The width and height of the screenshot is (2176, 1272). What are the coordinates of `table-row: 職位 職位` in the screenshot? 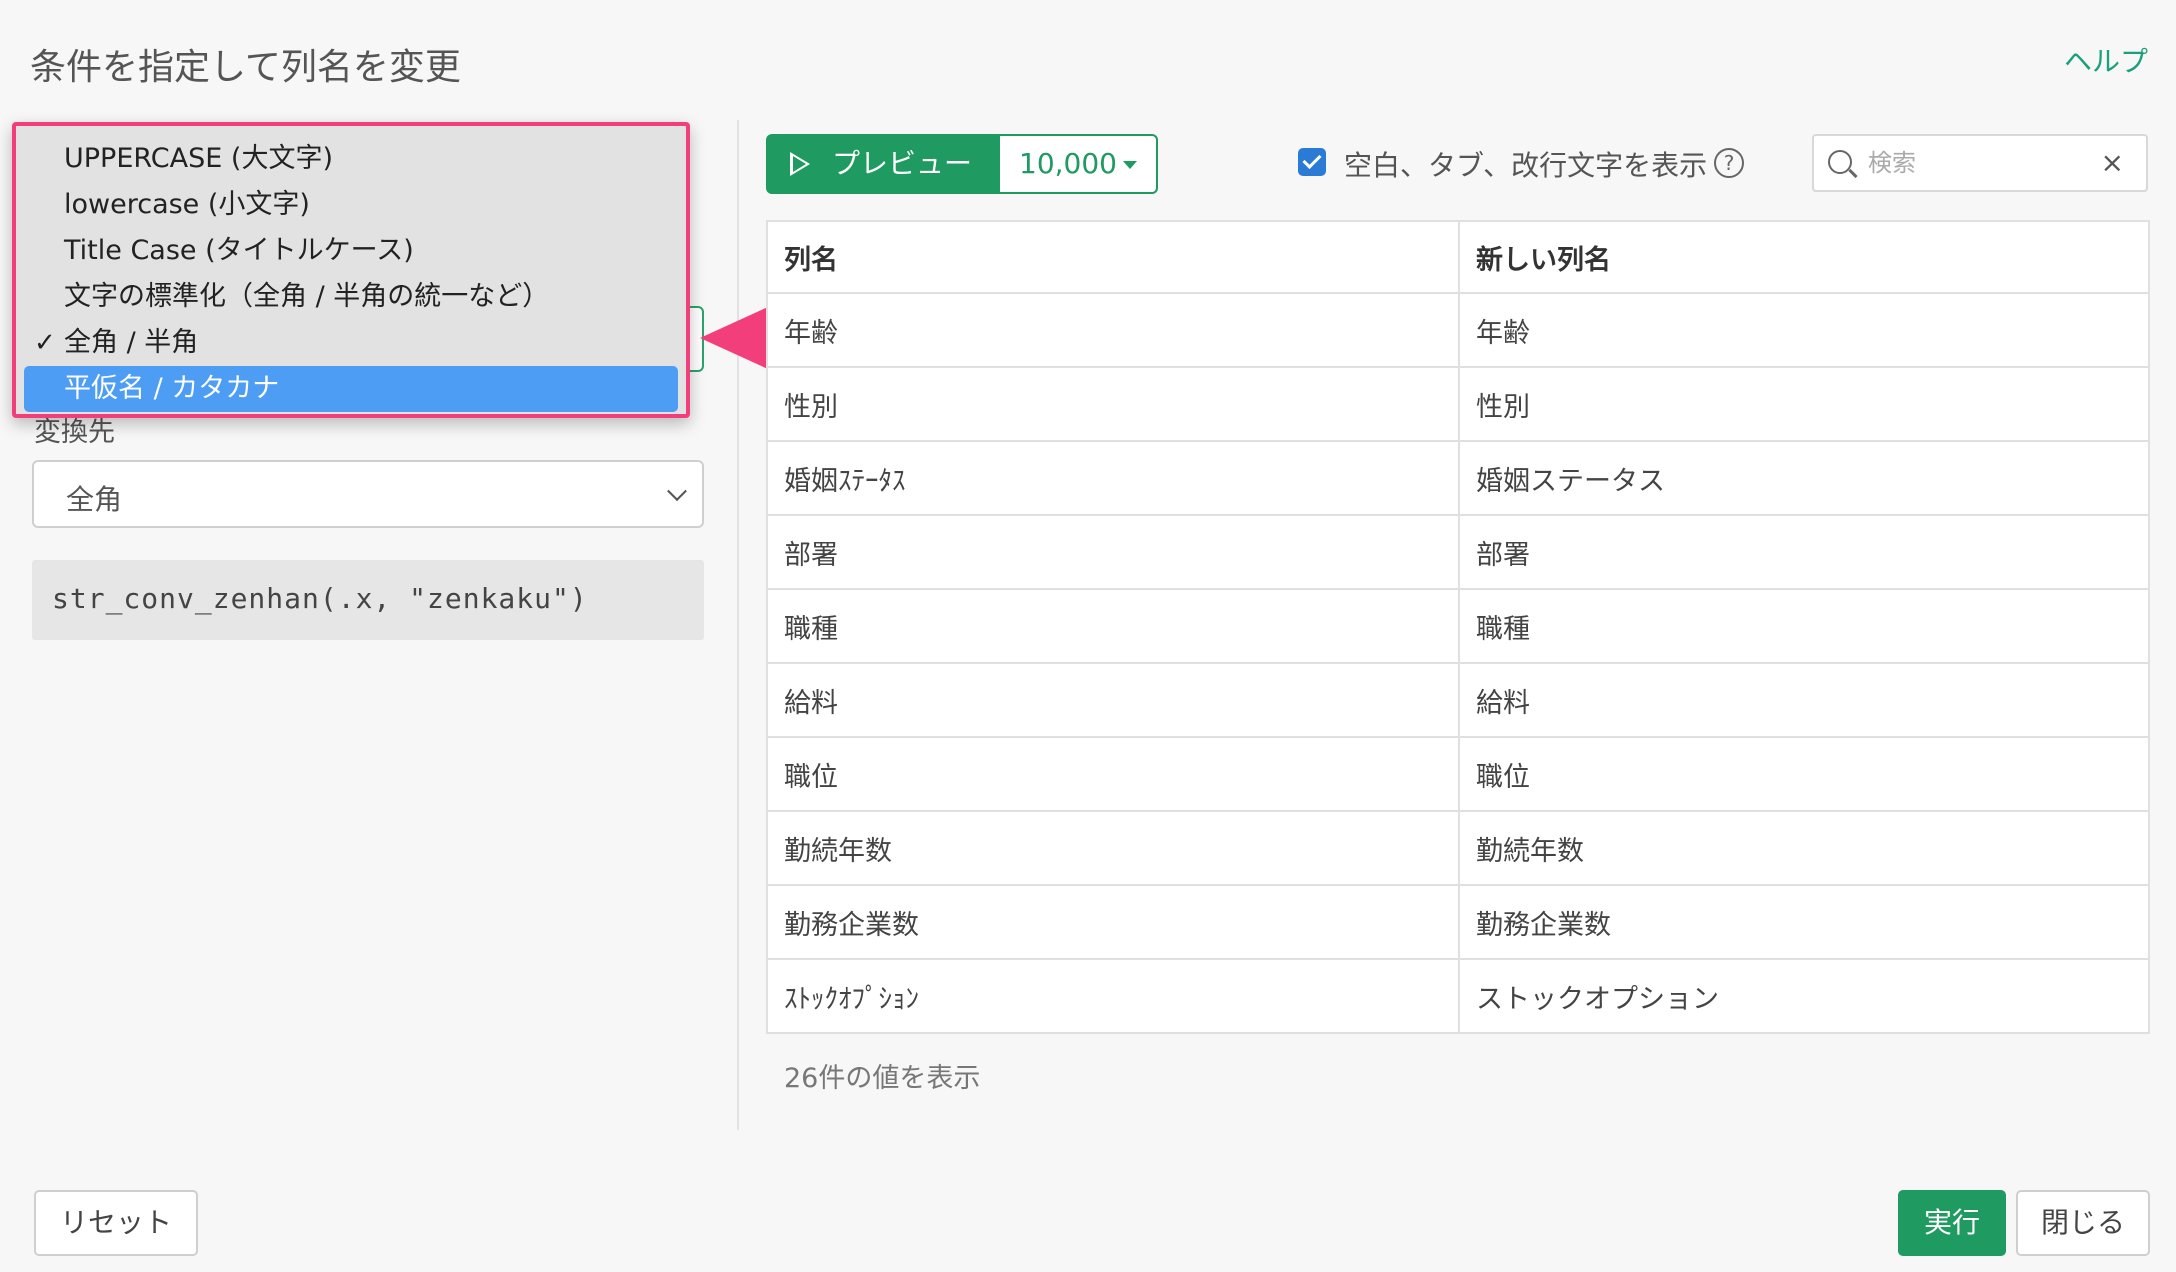 It's located at (1458, 774).